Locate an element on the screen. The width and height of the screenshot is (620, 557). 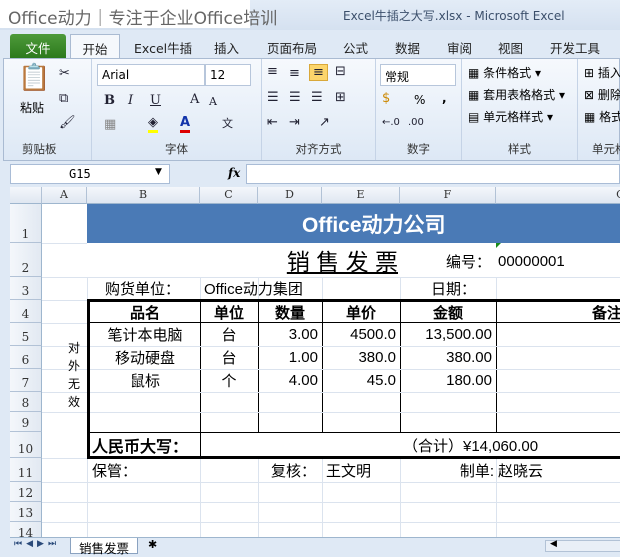
borders-icon: ▦ is located at coordinates (110, 124).